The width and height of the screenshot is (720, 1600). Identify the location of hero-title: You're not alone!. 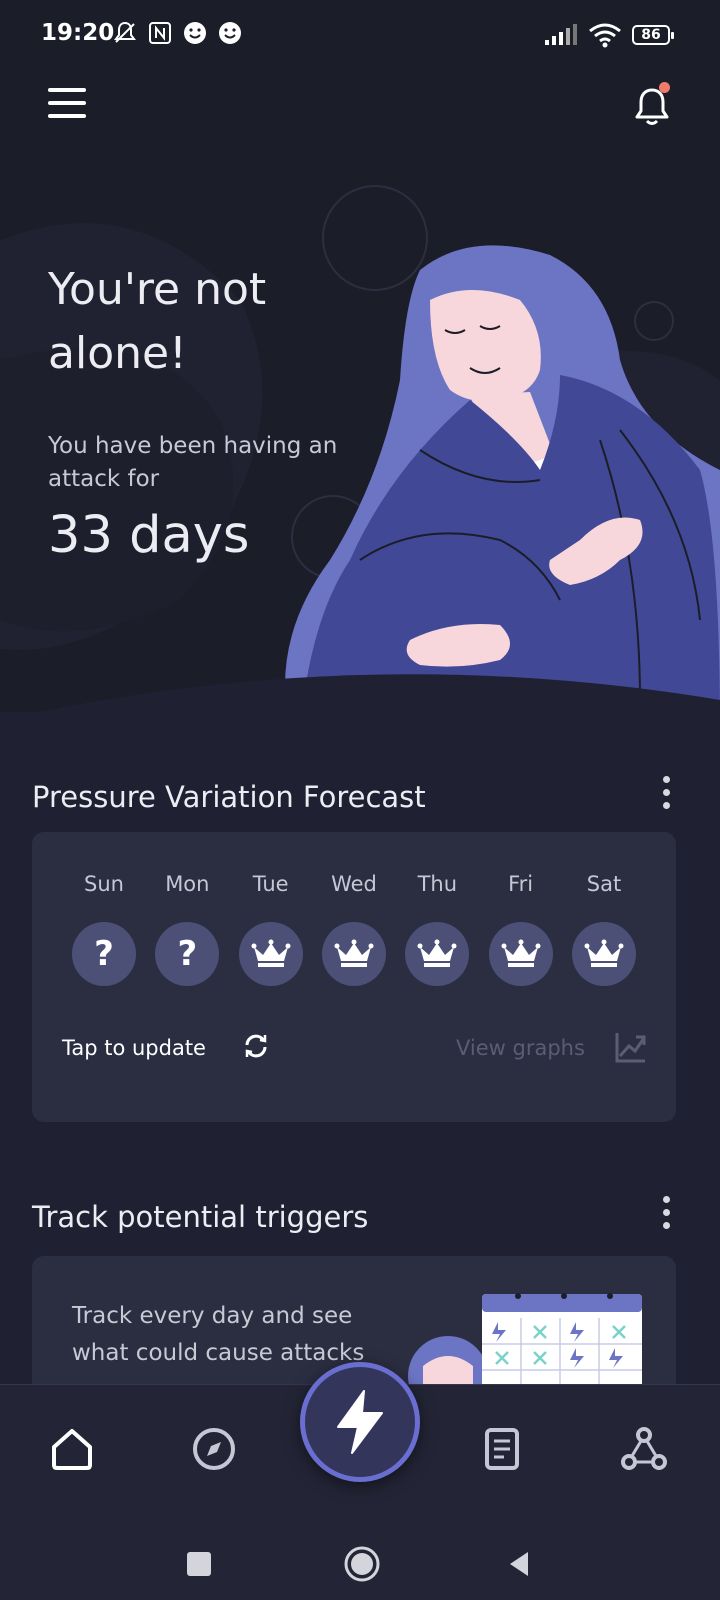
(157, 321).